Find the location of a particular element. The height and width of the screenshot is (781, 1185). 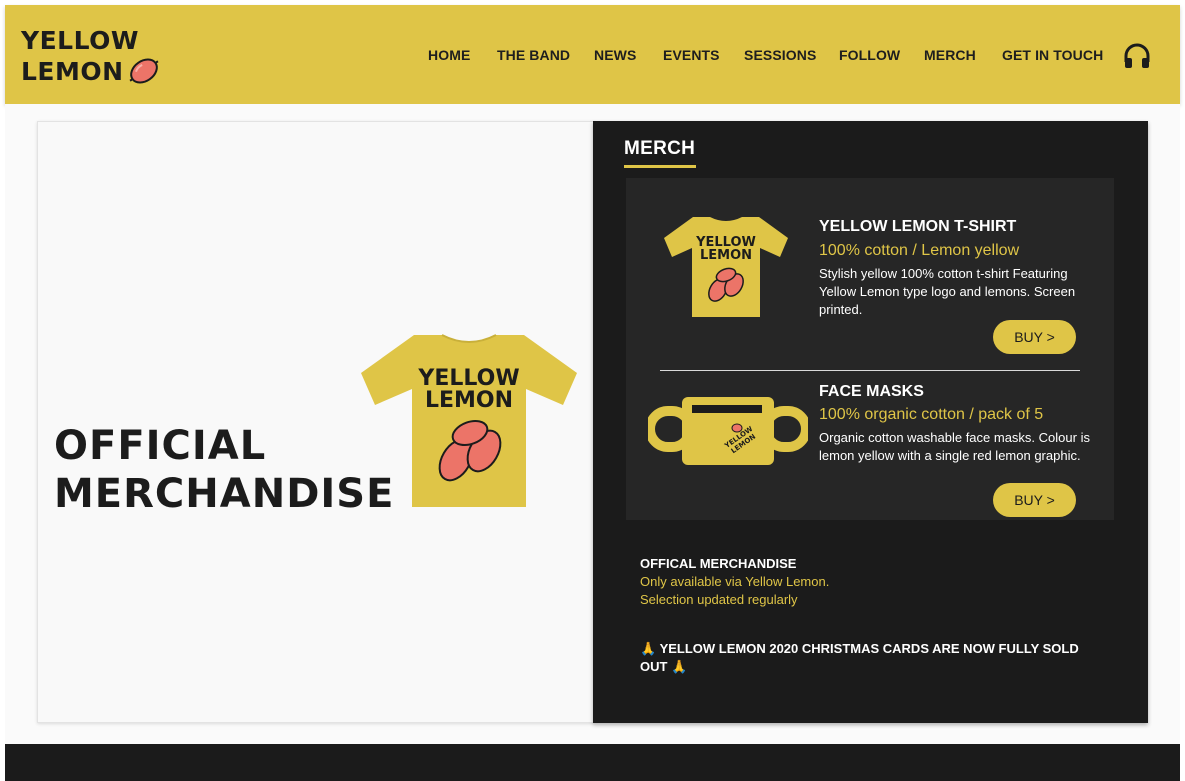

nav-item-sessions: SESSIONS is located at coordinates (780, 55).